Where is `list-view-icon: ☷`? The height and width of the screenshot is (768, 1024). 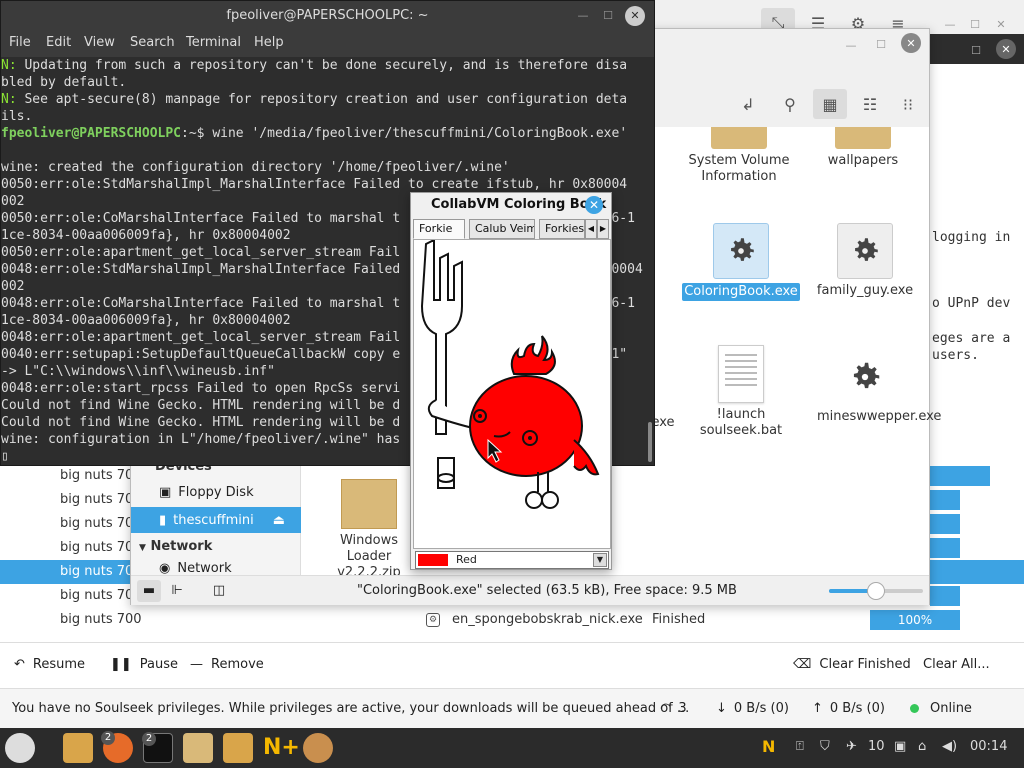 list-view-icon: ☷ is located at coordinates (870, 104).